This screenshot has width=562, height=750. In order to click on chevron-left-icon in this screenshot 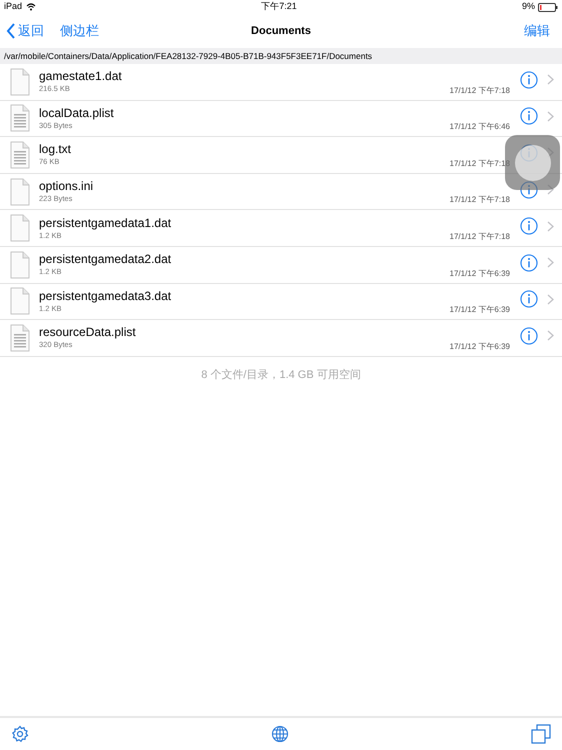, I will do `click(11, 31)`.